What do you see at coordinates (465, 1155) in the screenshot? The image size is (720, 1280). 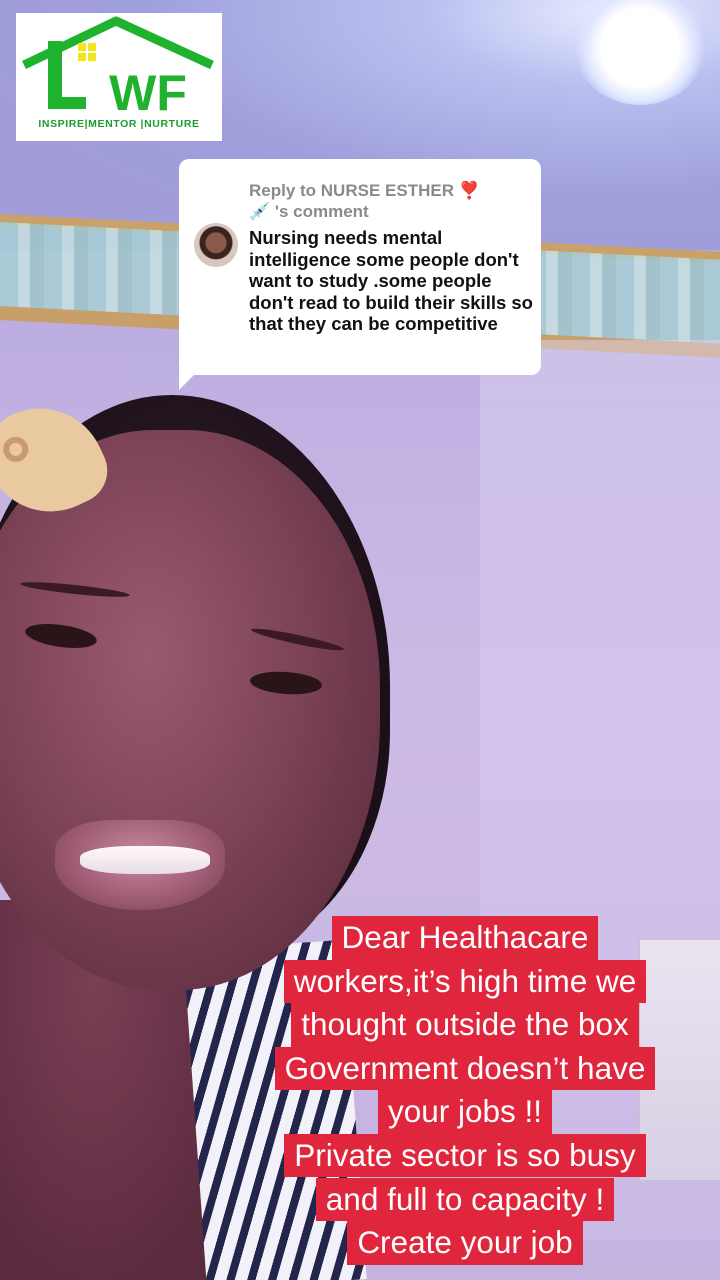 I see `caption-line: Private sector is so busy` at bounding box center [465, 1155].